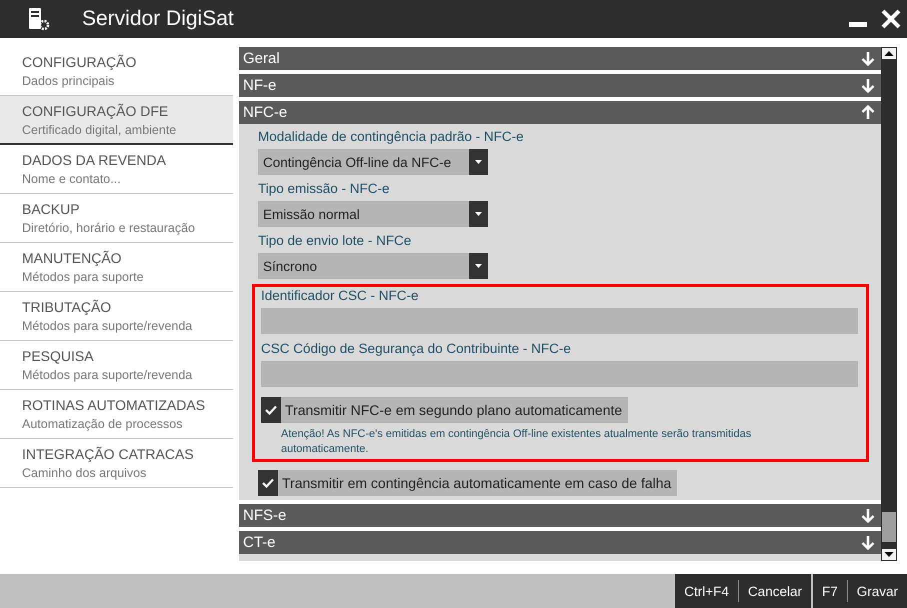 This screenshot has width=907, height=608. Describe the element at coordinates (743, 591) in the screenshot. I see `footer-button: Ctrl+F4 Cancelar` at that location.